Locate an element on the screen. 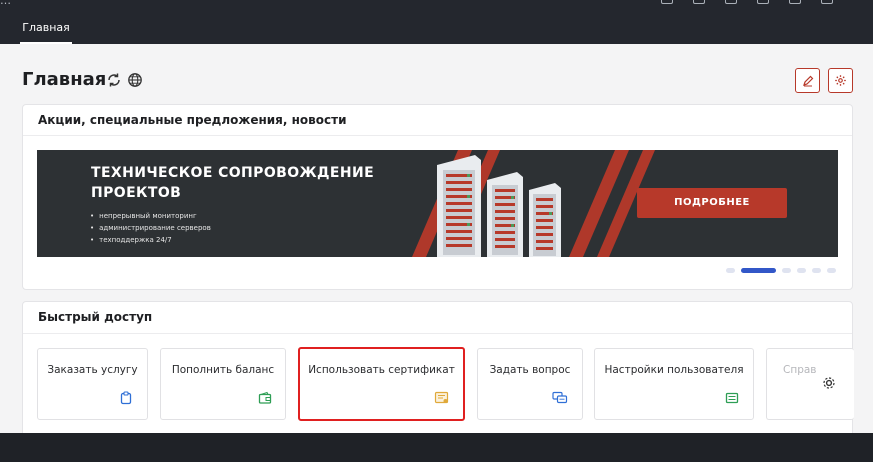 This screenshot has width=873, height=462. wallet-icon is located at coordinates (265, 397).